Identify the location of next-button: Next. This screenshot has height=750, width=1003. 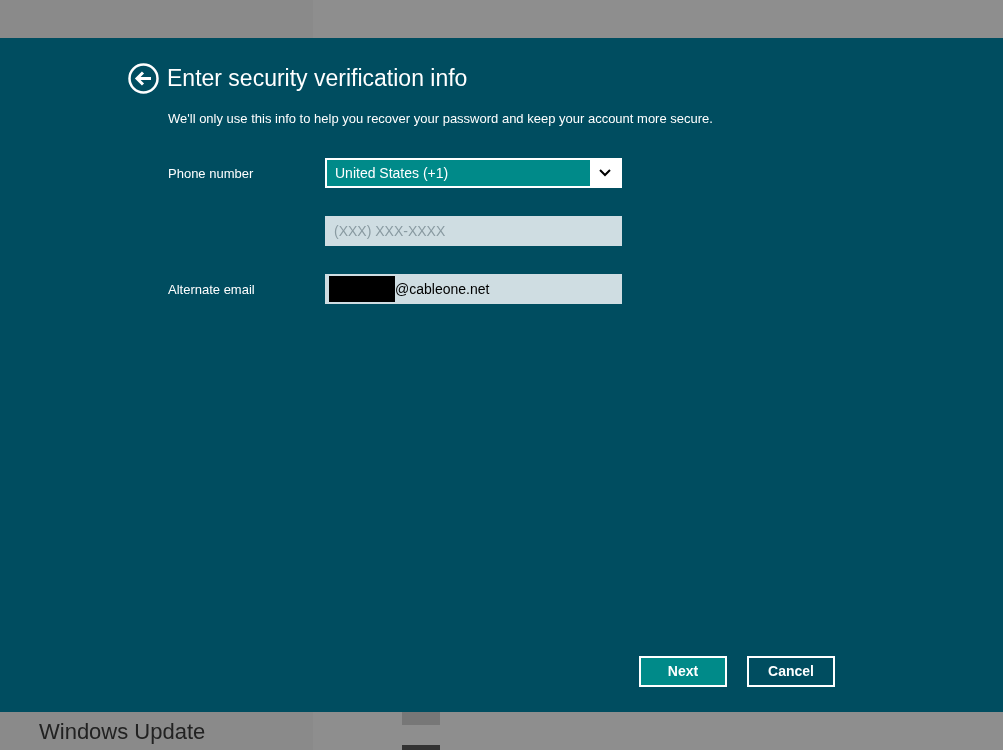
(683, 671).